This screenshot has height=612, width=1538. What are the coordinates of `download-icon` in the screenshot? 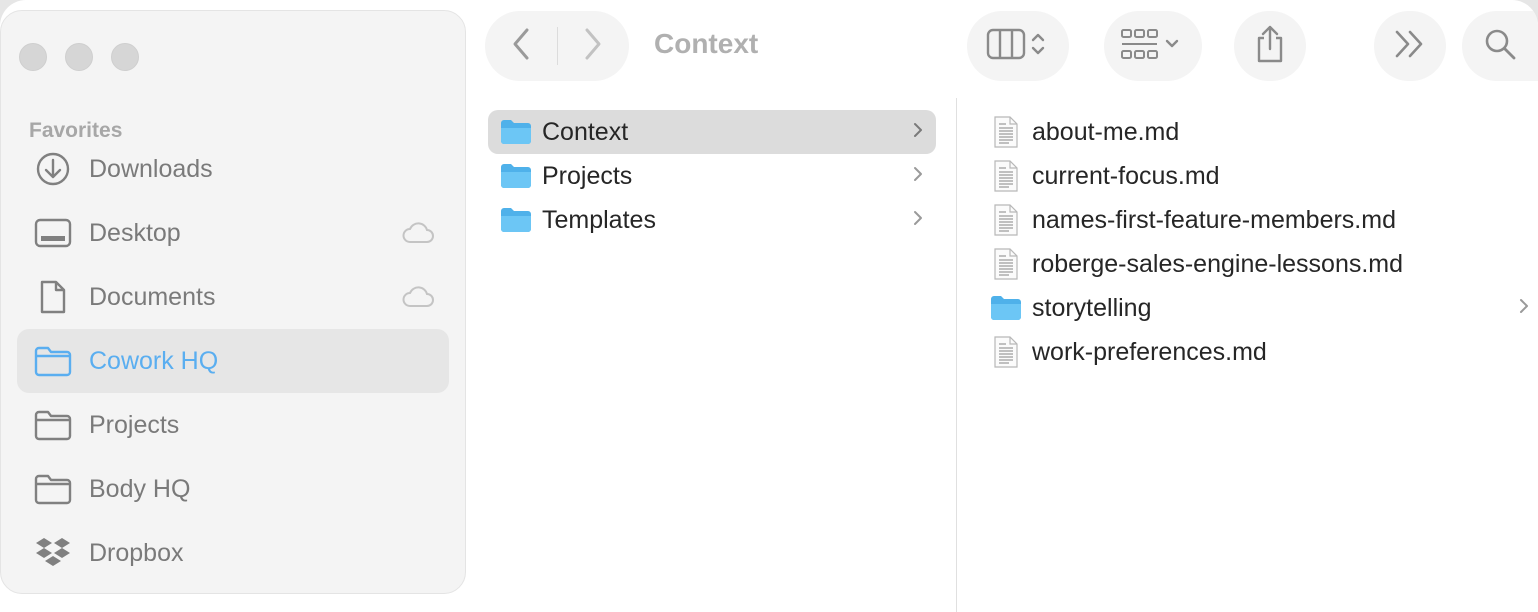 It's located at (53, 169).